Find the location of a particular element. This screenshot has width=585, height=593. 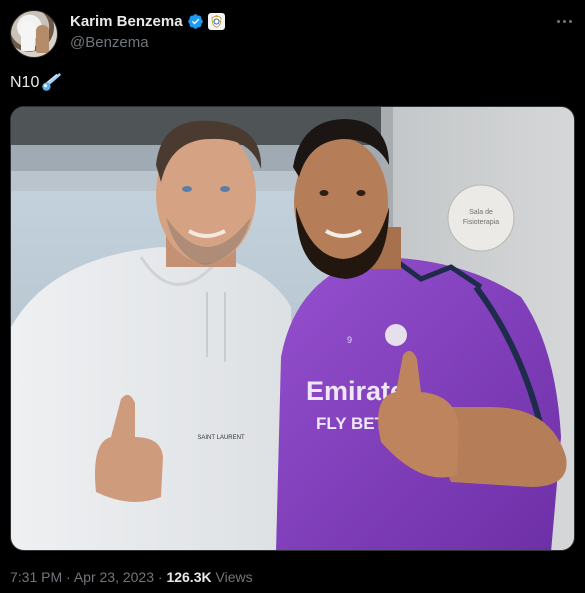

comet-icon is located at coordinates (51, 82).